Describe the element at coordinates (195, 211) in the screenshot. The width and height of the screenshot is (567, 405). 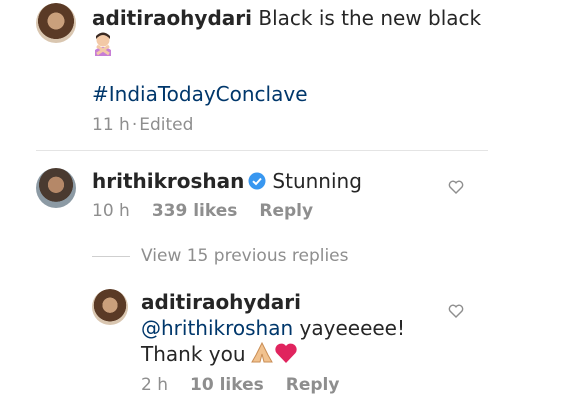
I see `comment-likes: 339 likes` at that location.